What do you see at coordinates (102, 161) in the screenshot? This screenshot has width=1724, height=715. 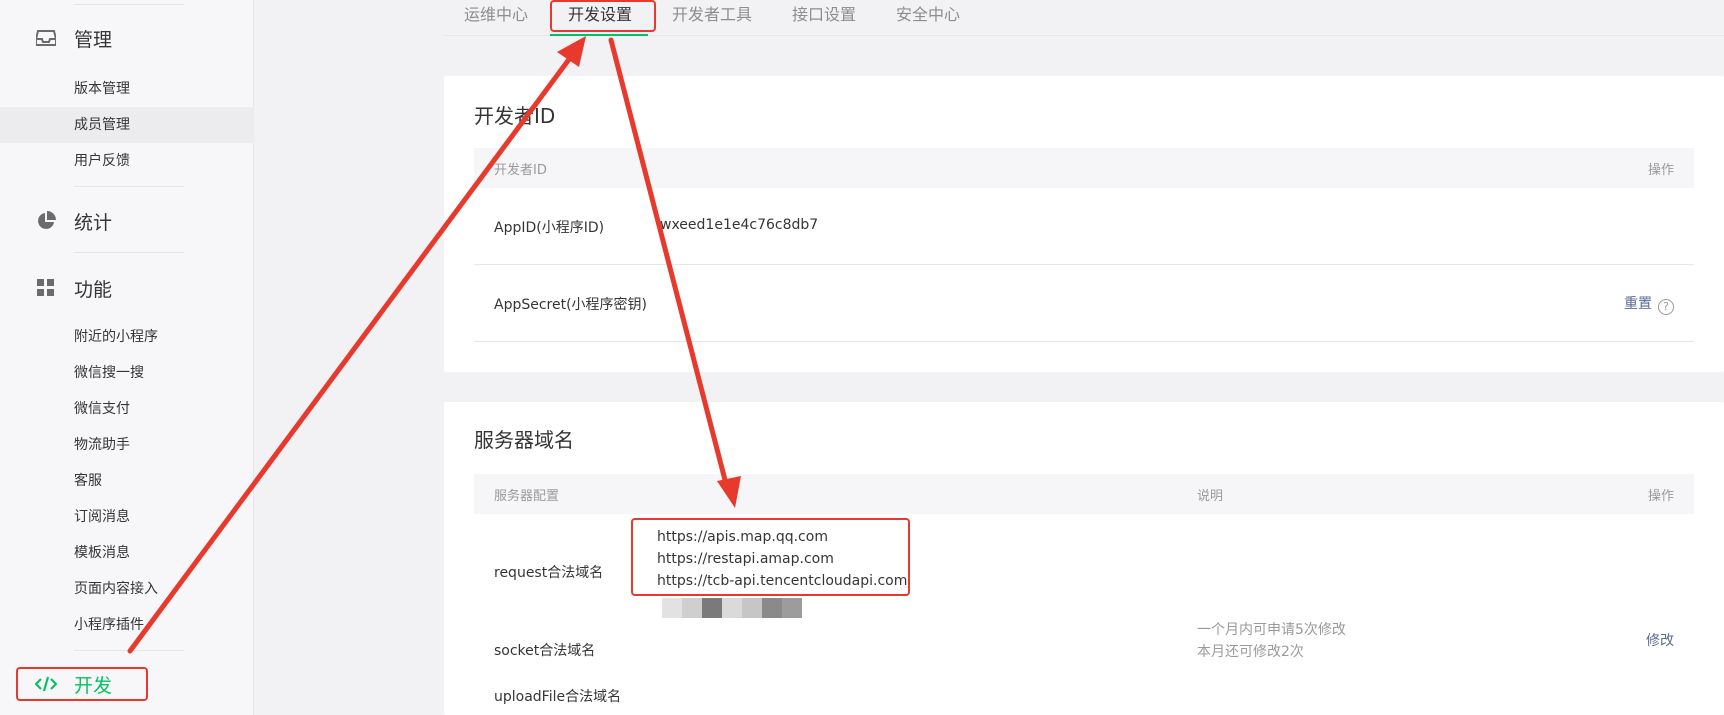 I see `sidebar-item-feedback: 用户反馈` at bounding box center [102, 161].